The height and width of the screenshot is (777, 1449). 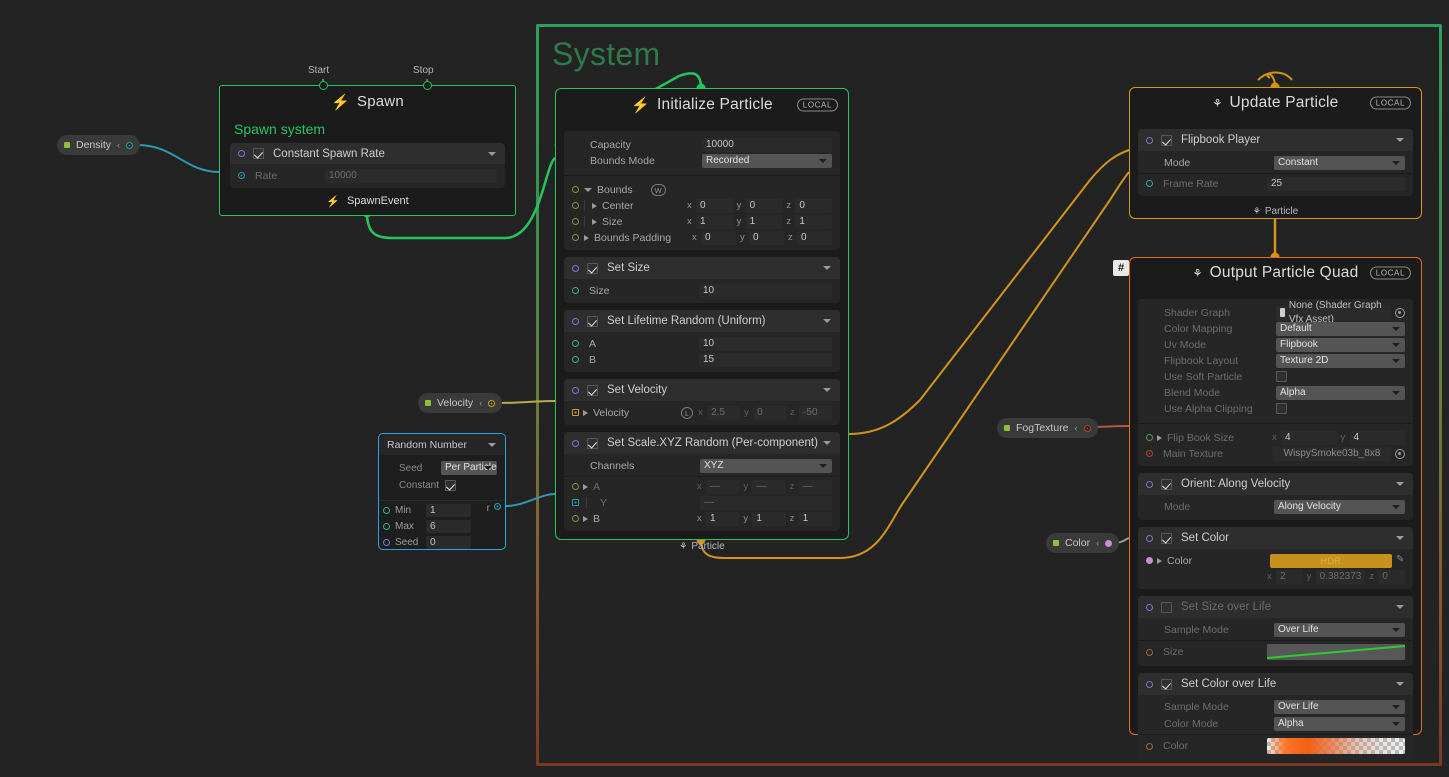 What do you see at coordinates (1121, 268) in the screenshot?
I see `output-node-hash-badge: #` at bounding box center [1121, 268].